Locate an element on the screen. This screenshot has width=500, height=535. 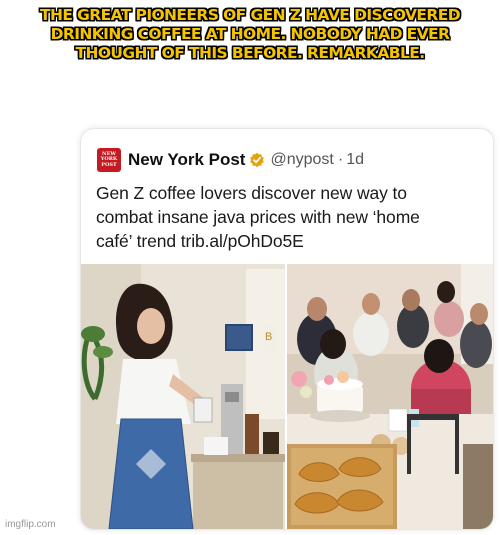
tweet-text-line: Gen Z coffee lovers discover new way to is located at coordinates (251, 193).